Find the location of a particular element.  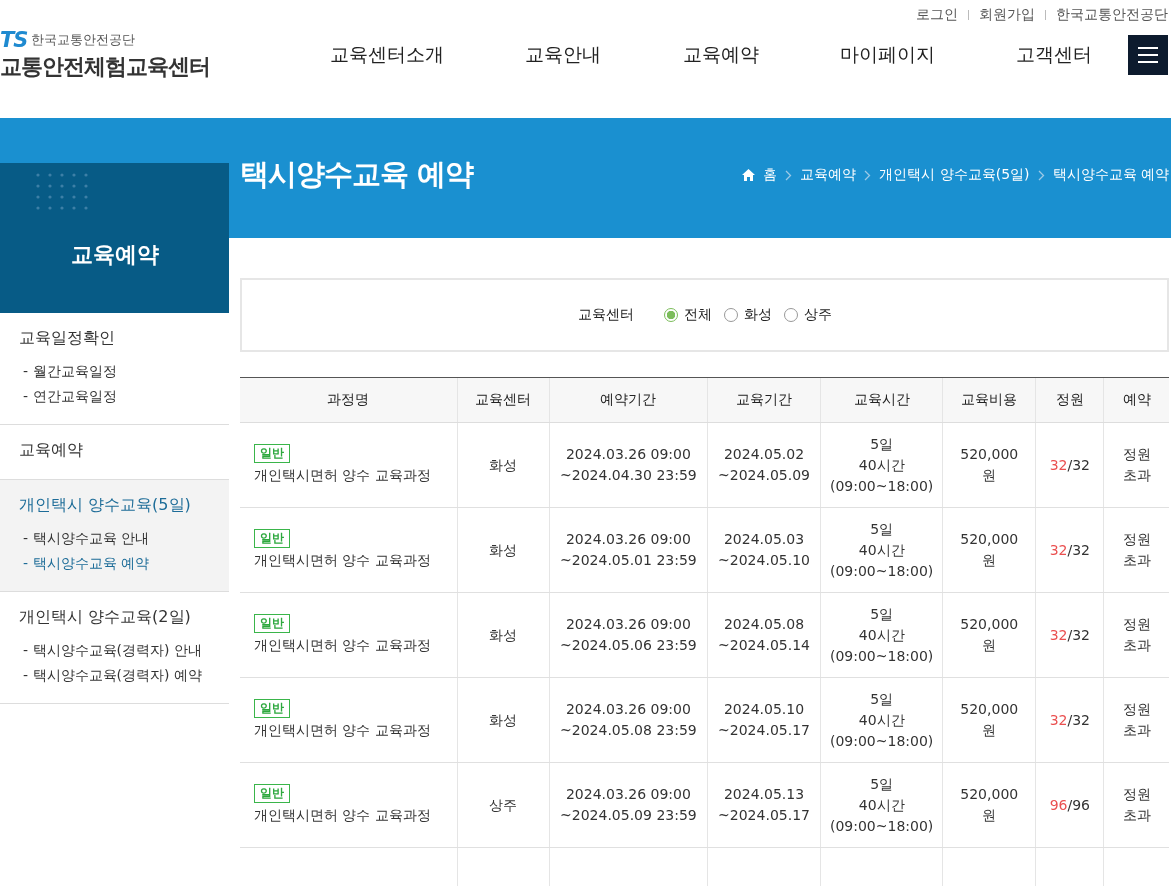

nav-item: 교육예약 is located at coordinates (720, 55).